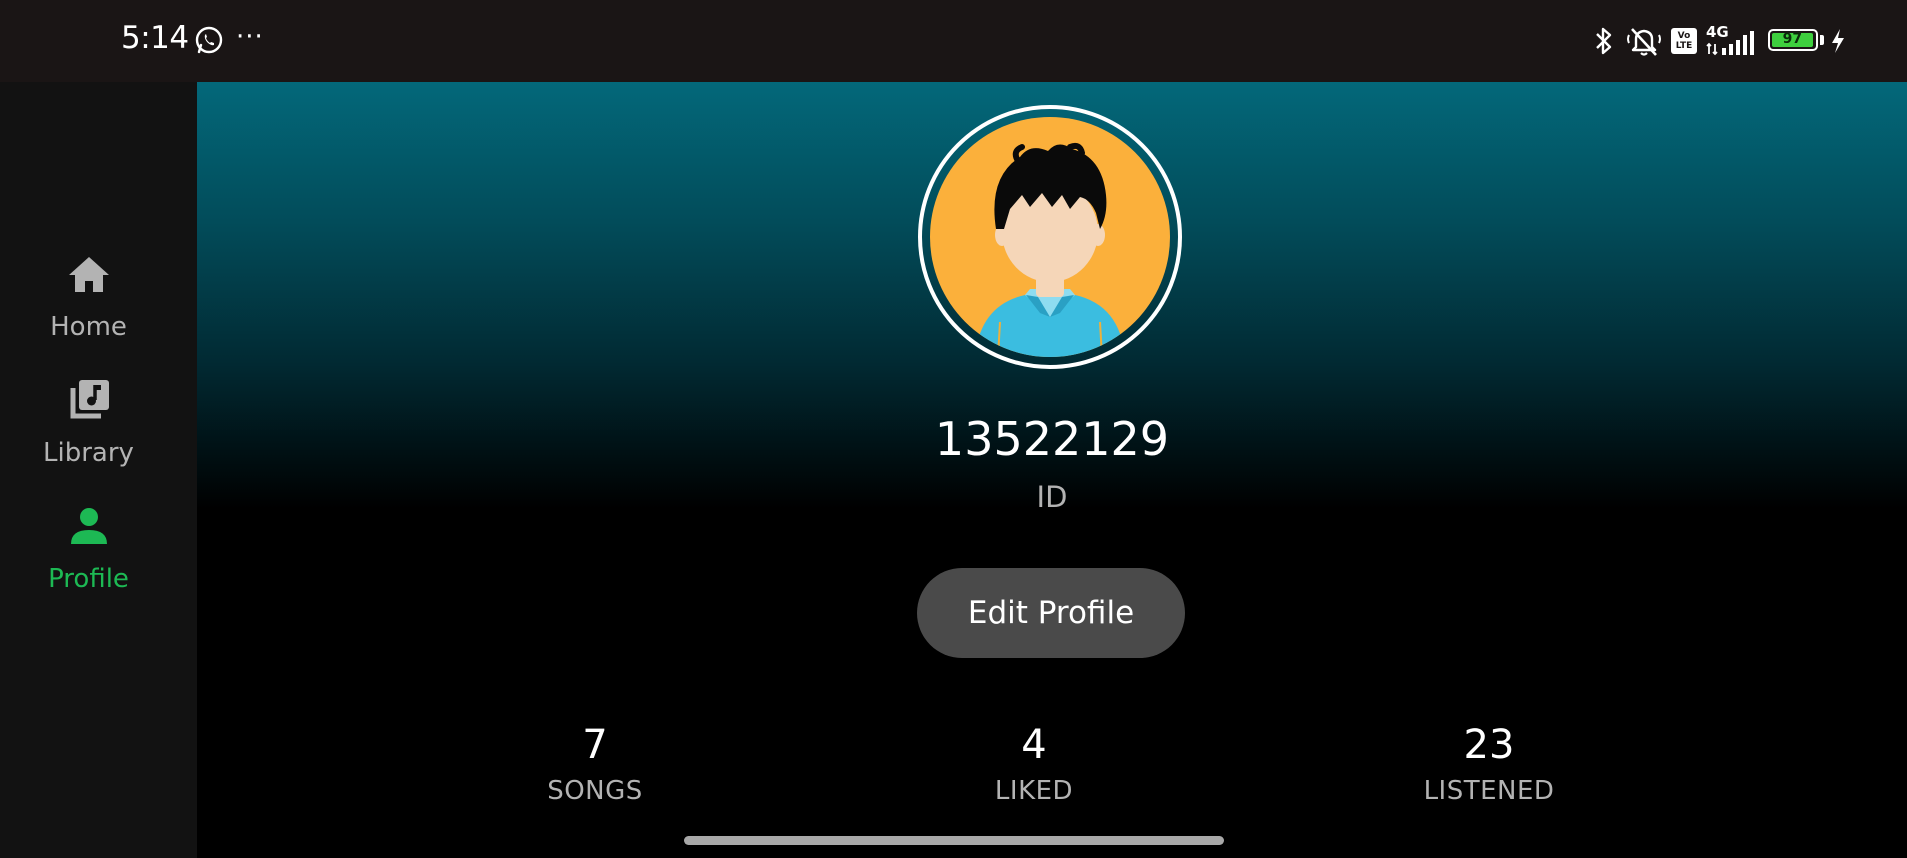  Describe the element at coordinates (595, 791) in the screenshot. I see `stat-label: SONGS` at that location.